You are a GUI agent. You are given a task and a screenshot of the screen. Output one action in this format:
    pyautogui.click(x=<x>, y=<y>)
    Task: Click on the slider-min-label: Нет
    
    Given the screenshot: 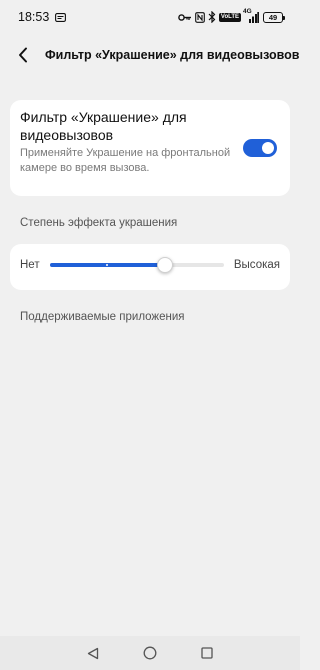 What is the action you would take?
    pyautogui.click(x=30, y=265)
    